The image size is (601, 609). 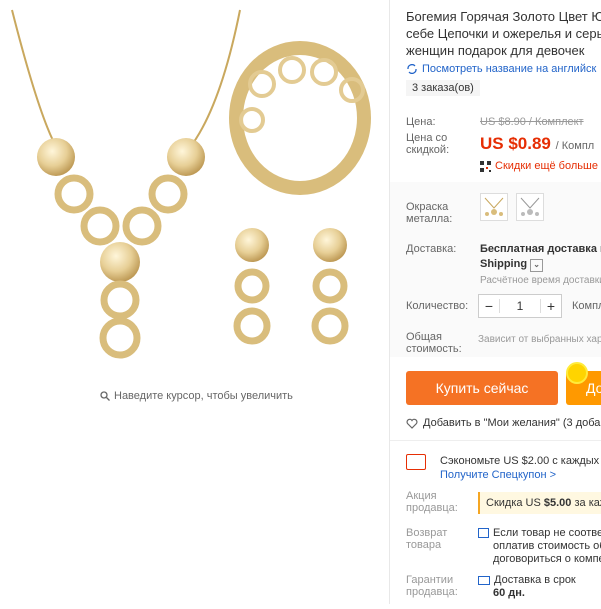 What do you see at coordinates (577, 373) in the screenshot?
I see `coin-icon` at bounding box center [577, 373].